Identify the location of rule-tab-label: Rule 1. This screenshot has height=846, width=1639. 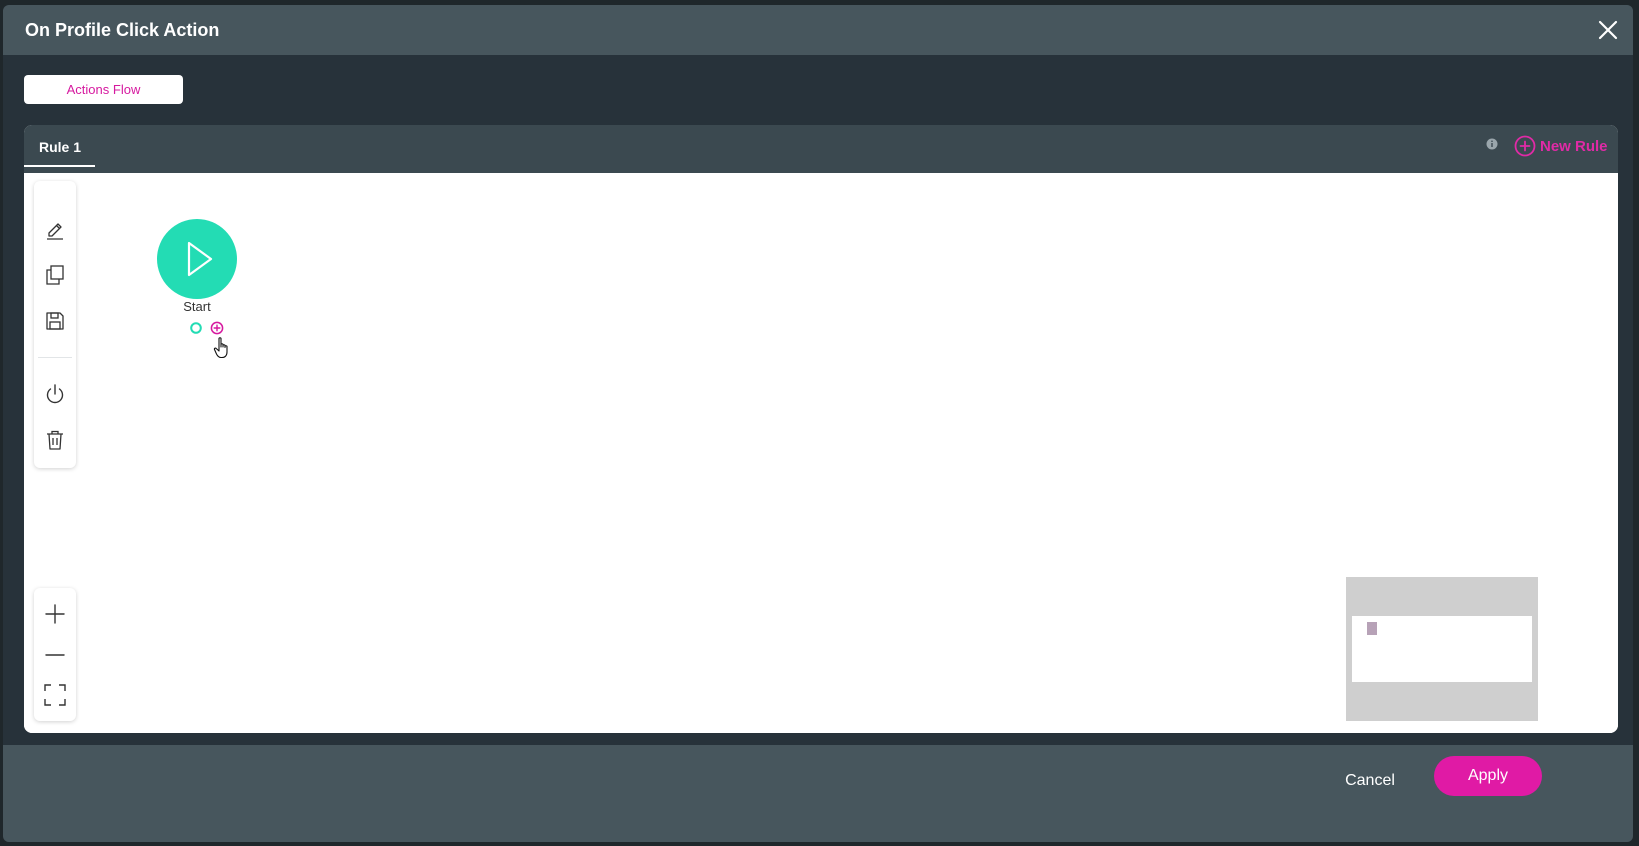
(60, 147).